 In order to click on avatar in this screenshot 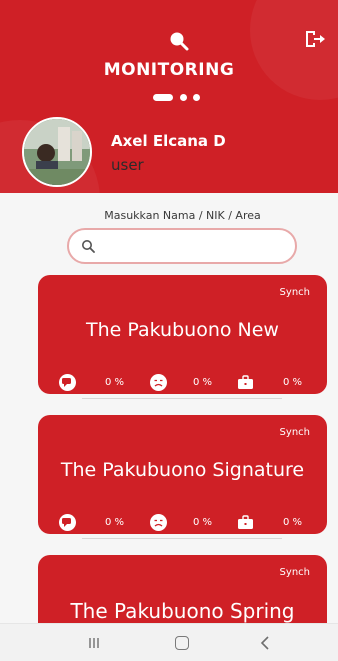, I will do `click(57, 152)`.